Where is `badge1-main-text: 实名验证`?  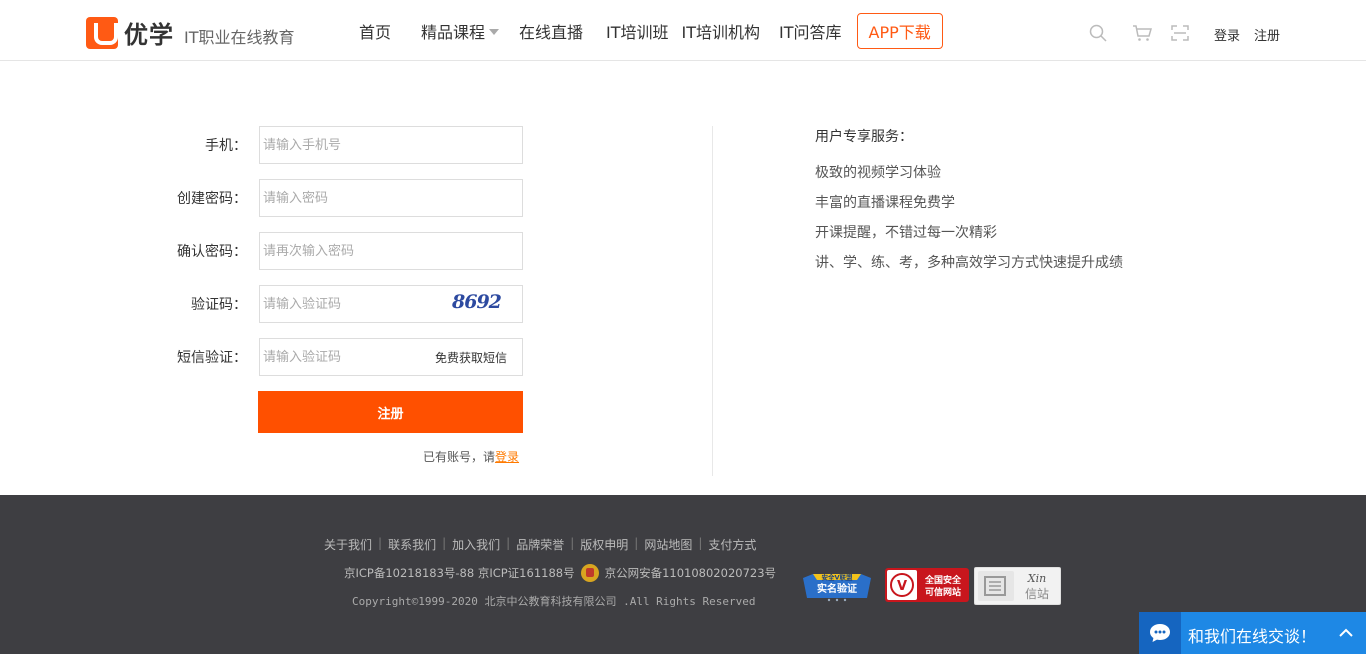
badge1-main-text: 实名验证 is located at coordinates (837, 588).